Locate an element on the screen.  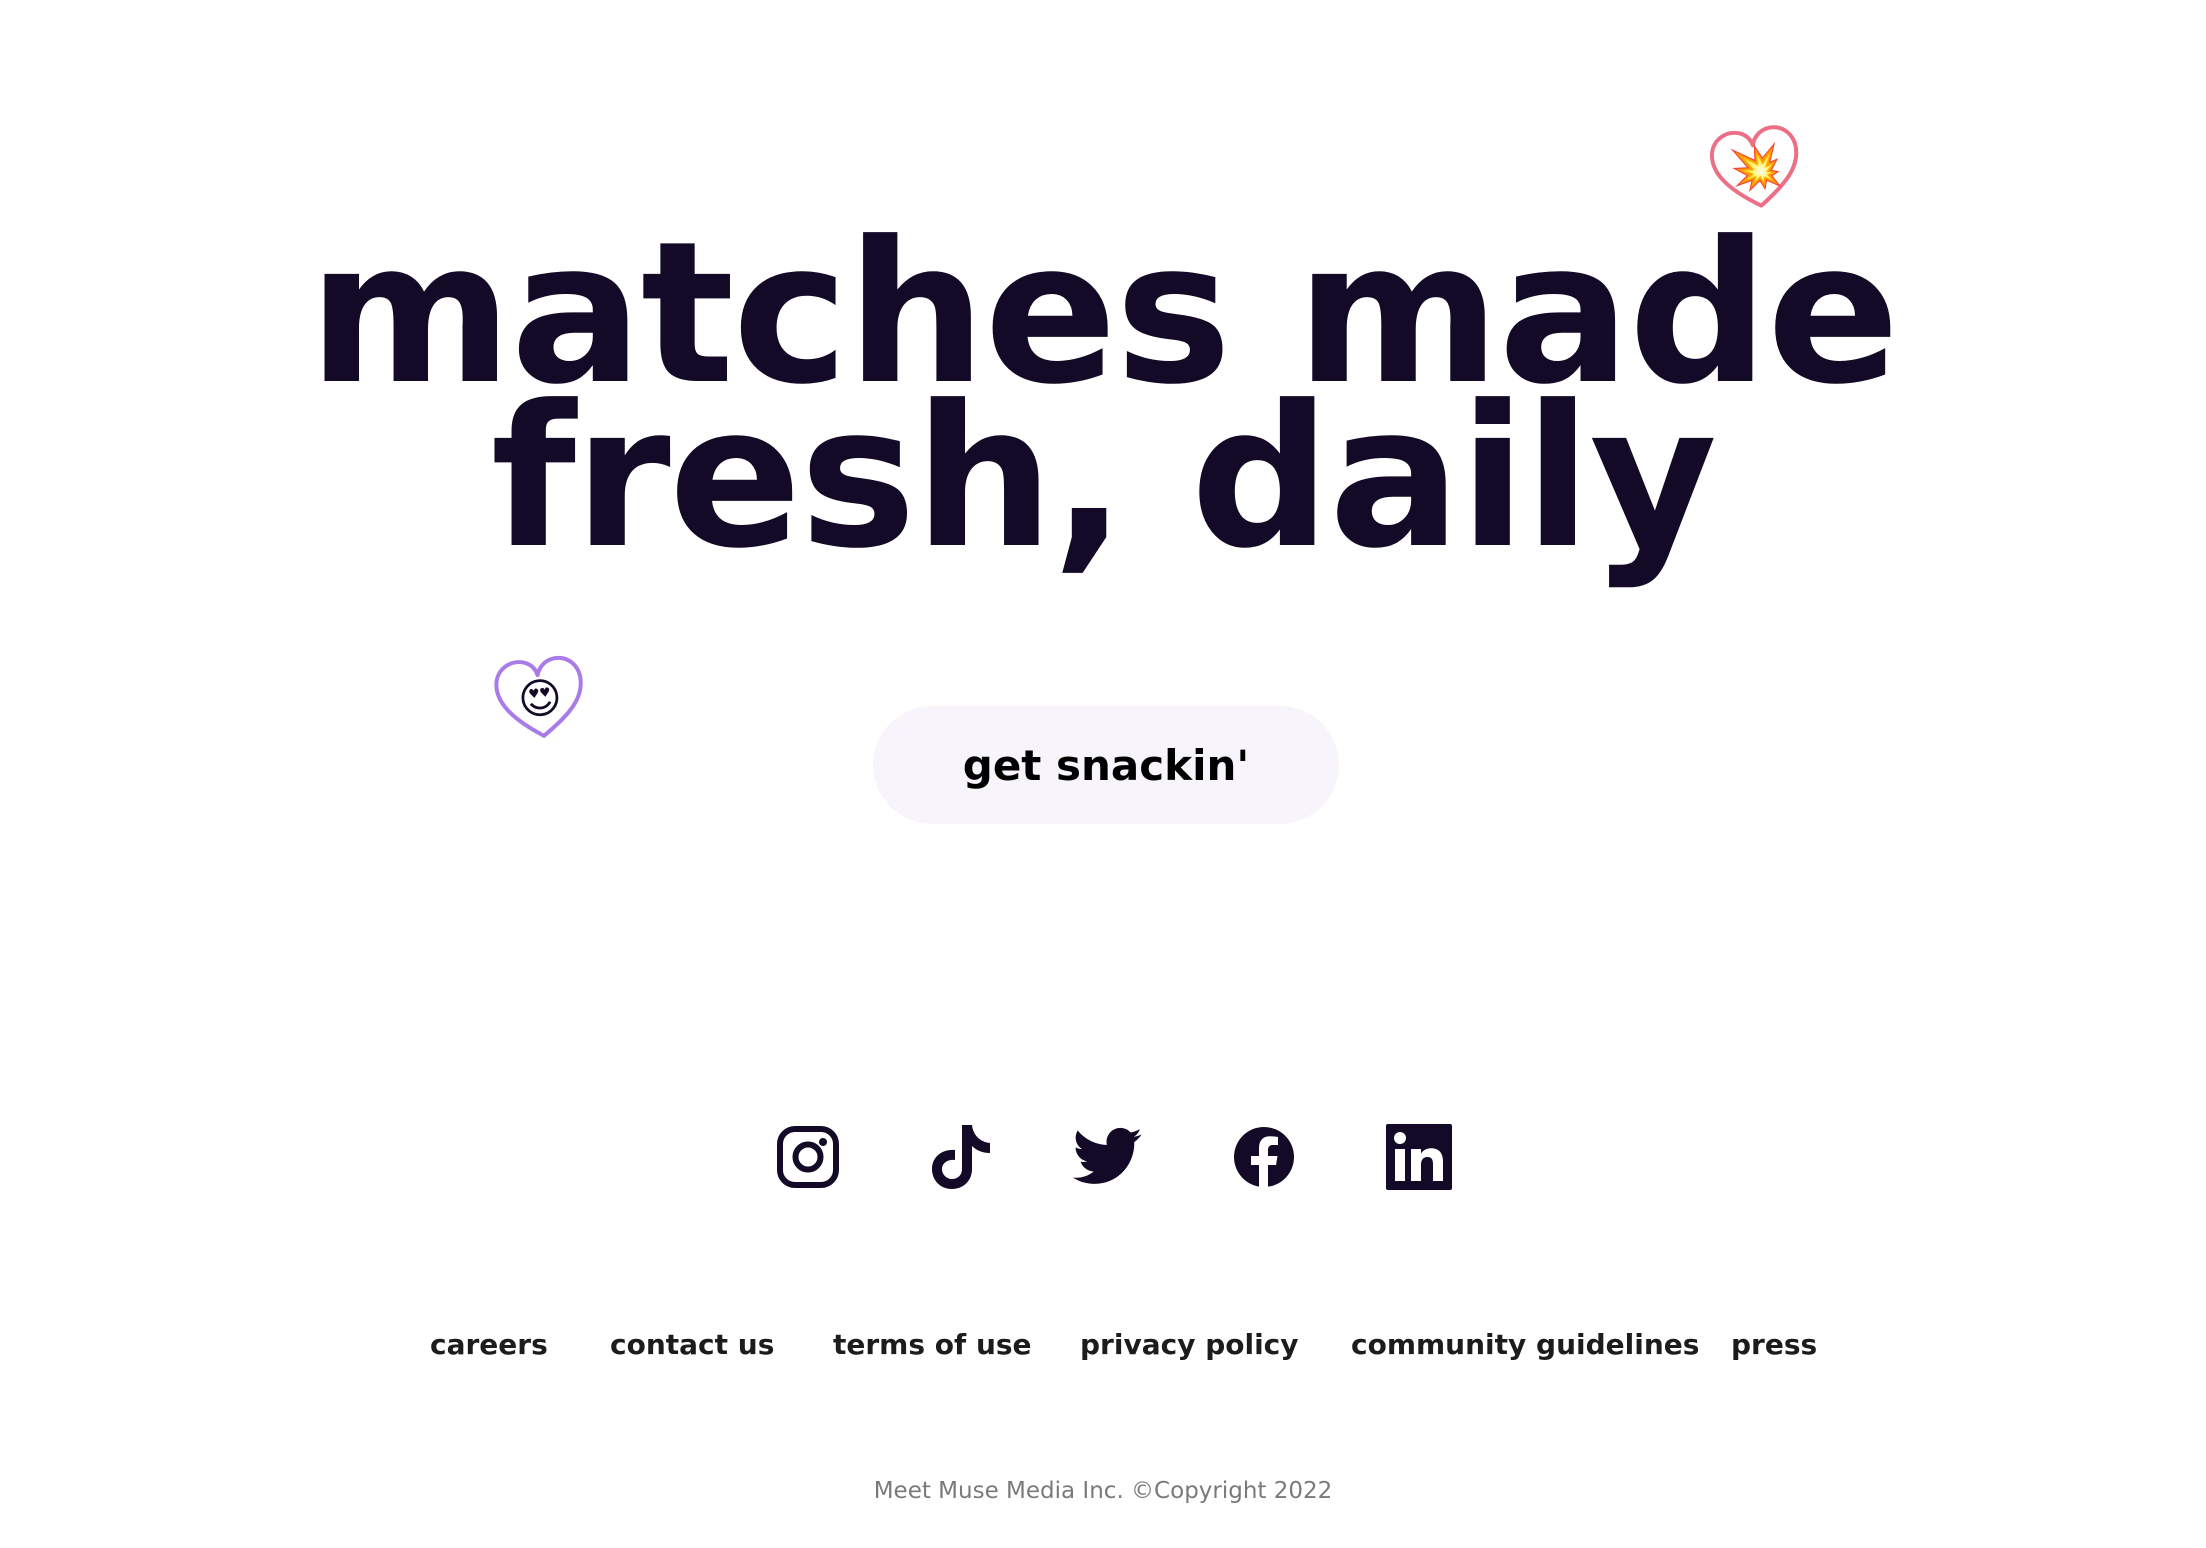
instagram-link is located at coordinates (808, 1157).